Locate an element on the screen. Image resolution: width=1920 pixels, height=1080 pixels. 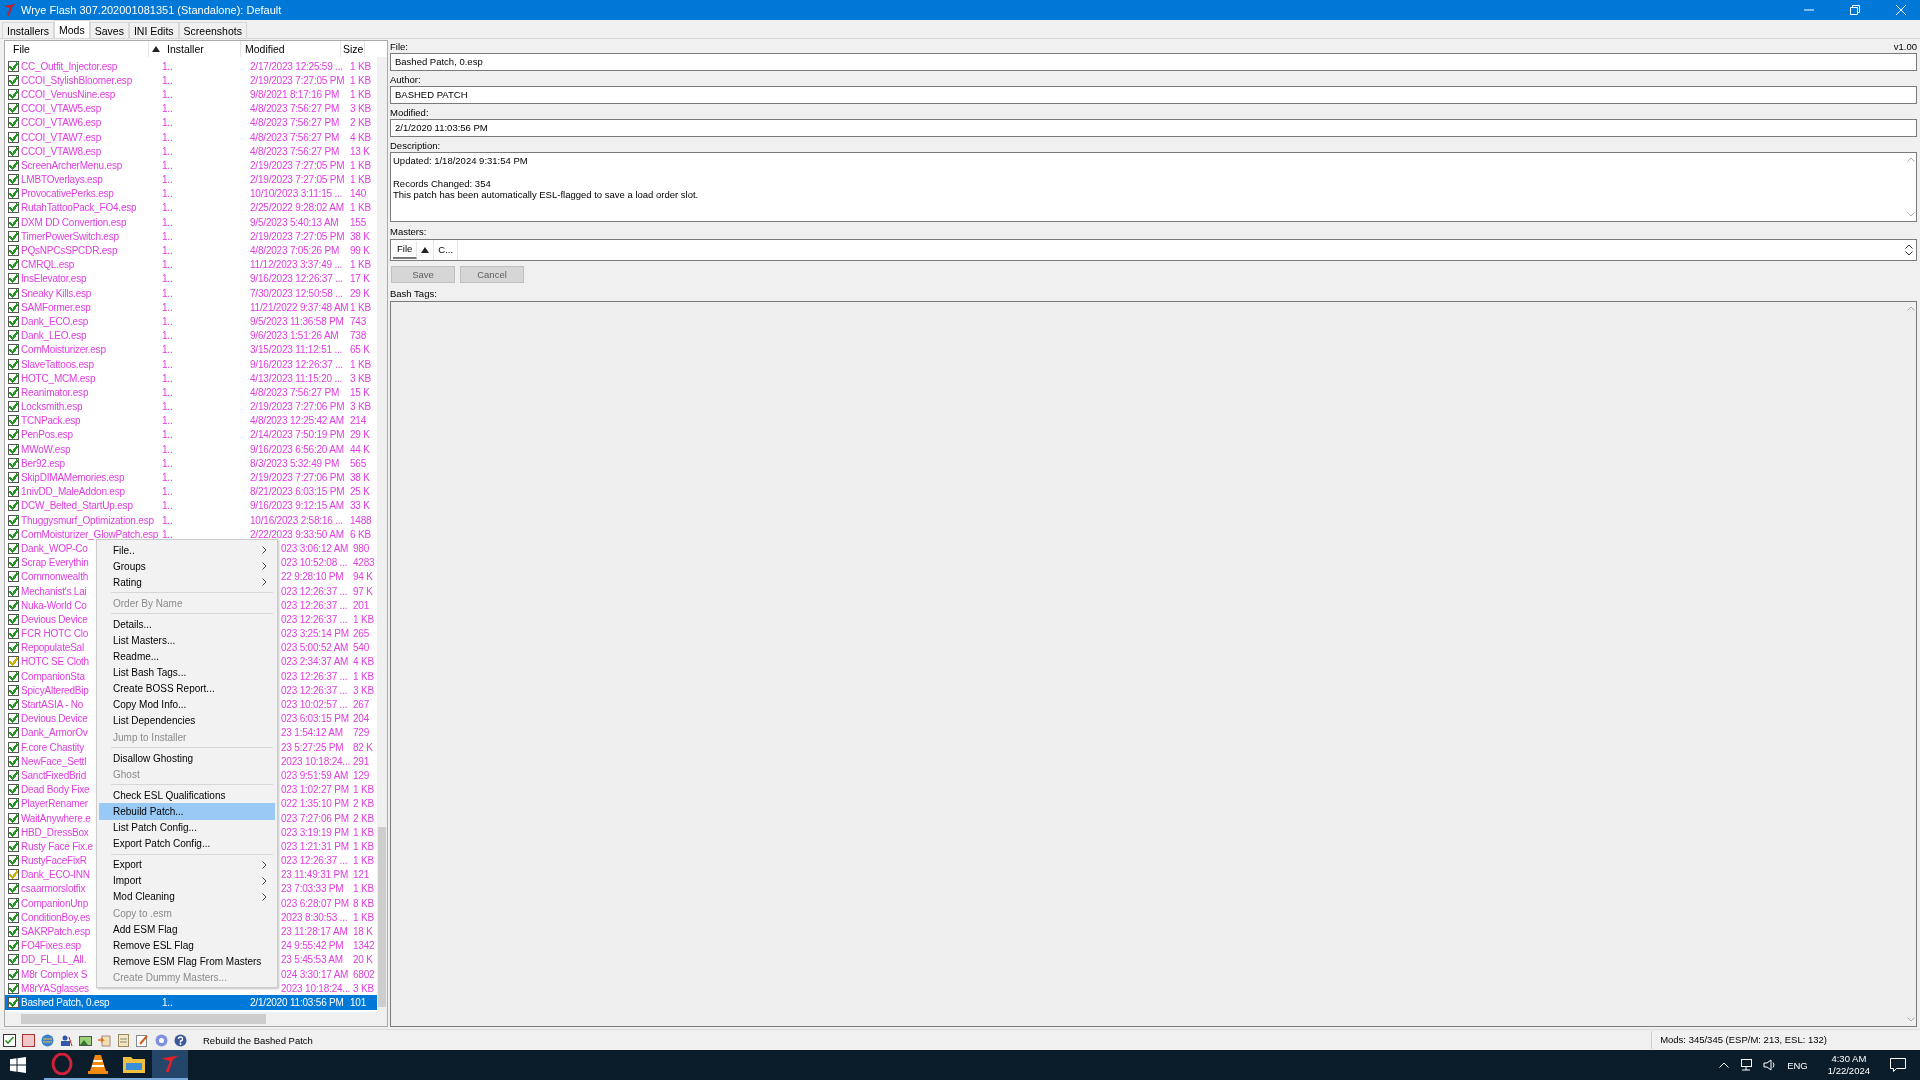
tab: INI Edits is located at coordinates (153, 30).